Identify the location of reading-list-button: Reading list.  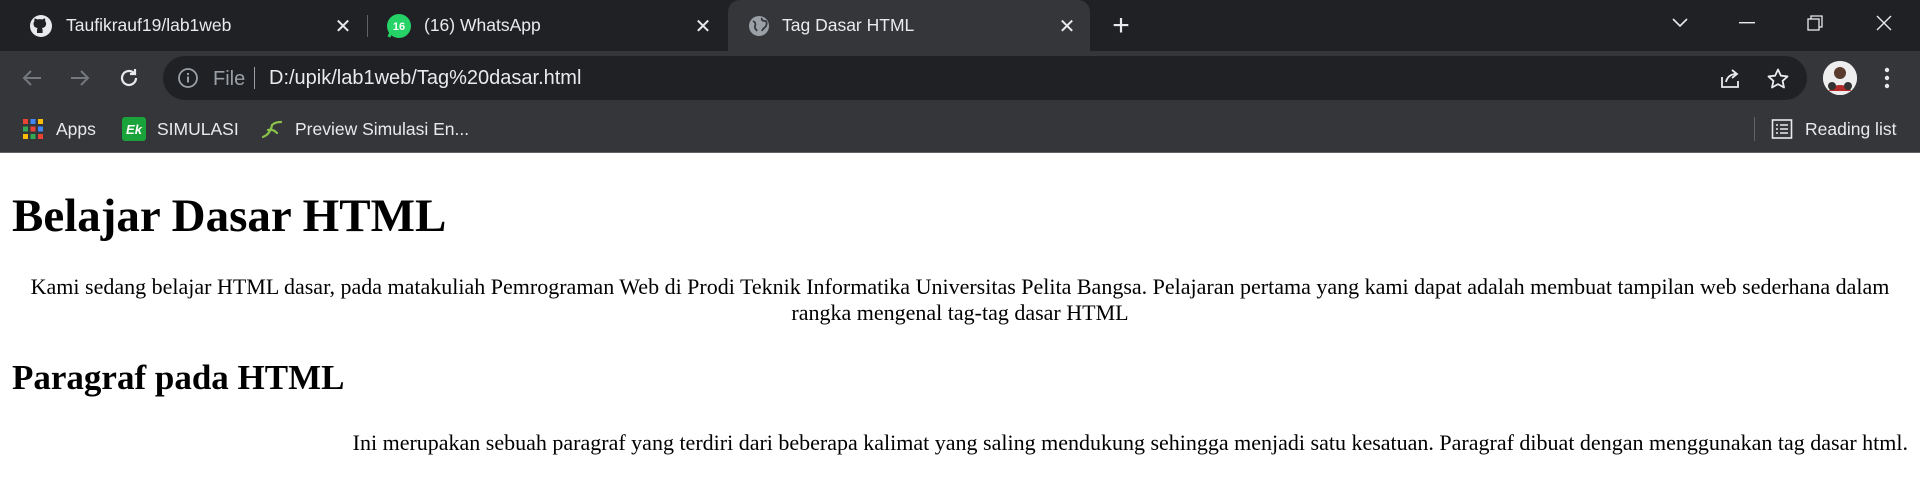
(1833, 129).